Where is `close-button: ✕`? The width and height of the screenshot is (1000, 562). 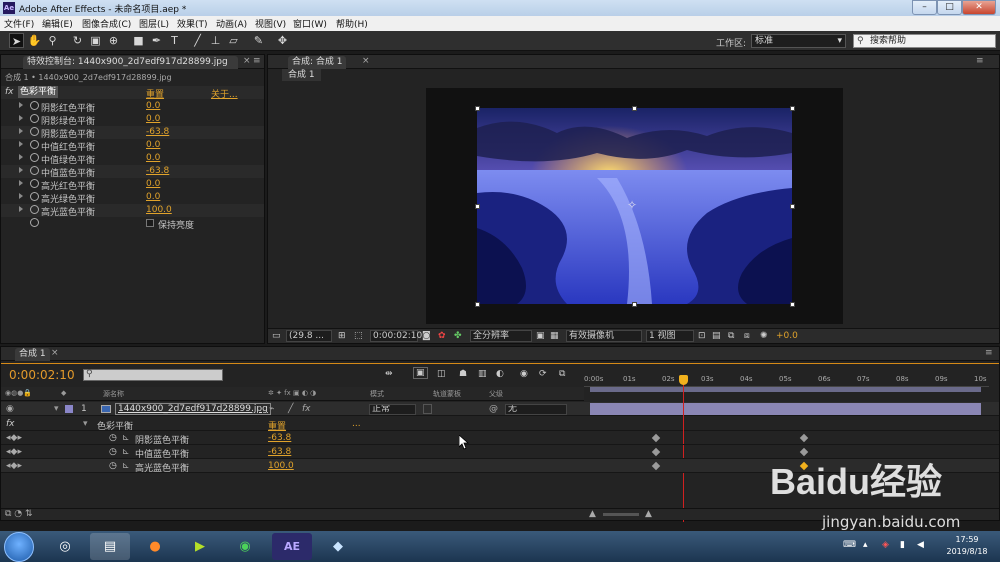 close-button: ✕ is located at coordinates (979, 7).